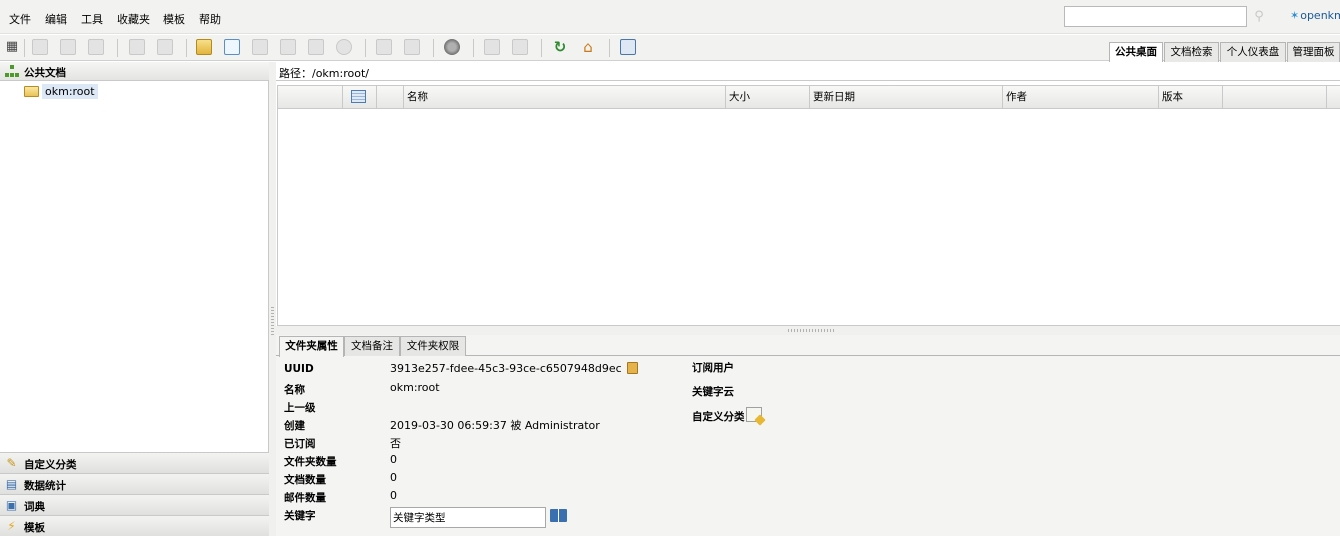 This screenshot has width=1340, height=536. Describe the element at coordinates (133, 19) in the screenshot. I see `menu-bookmarks: 收藏夹` at that location.